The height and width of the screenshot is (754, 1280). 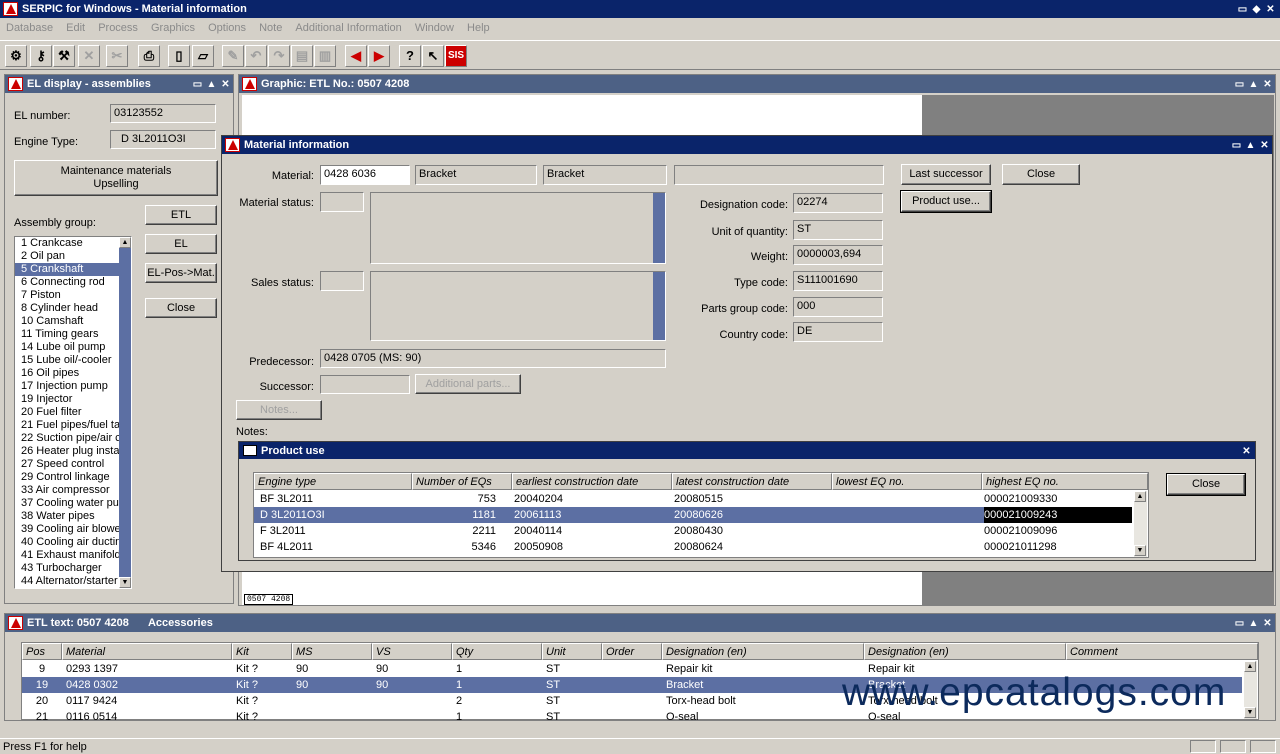 What do you see at coordinates (365, 384) in the screenshot?
I see `successor-field` at bounding box center [365, 384].